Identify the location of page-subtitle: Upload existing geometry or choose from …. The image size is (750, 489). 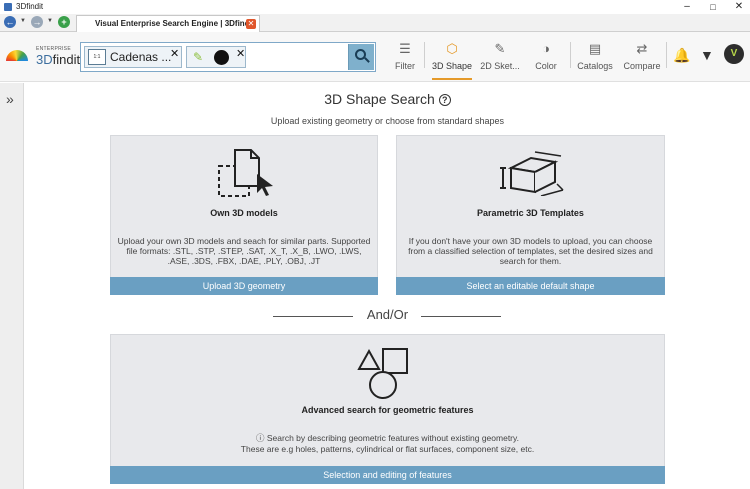
(387, 121).